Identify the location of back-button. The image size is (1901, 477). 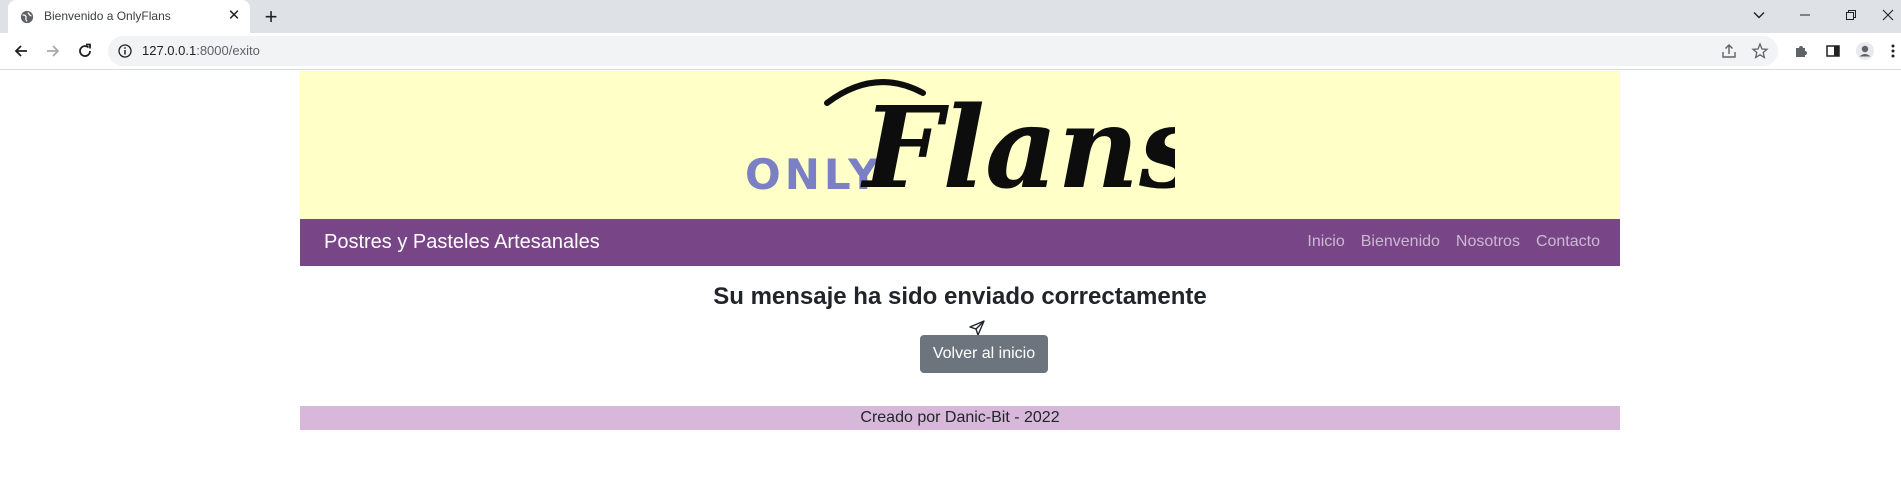
(21, 51).